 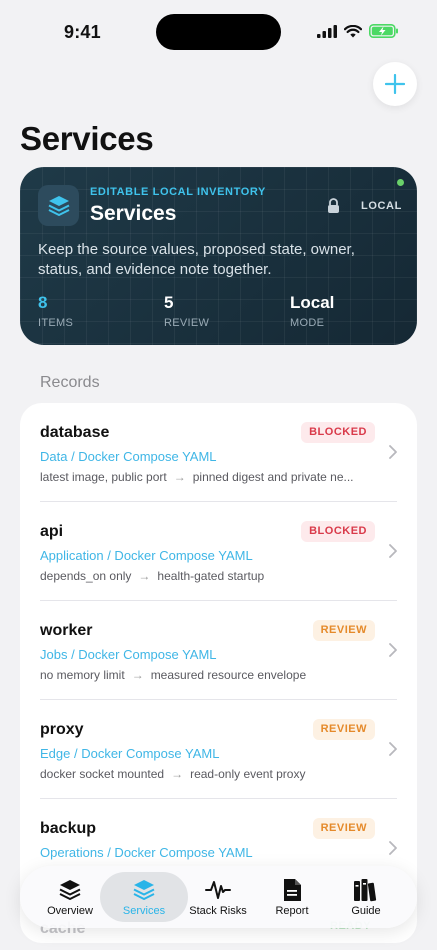 What do you see at coordinates (248, 774) in the screenshot?
I see `change-to: read-only event proxy` at bounding box center [248, 774].